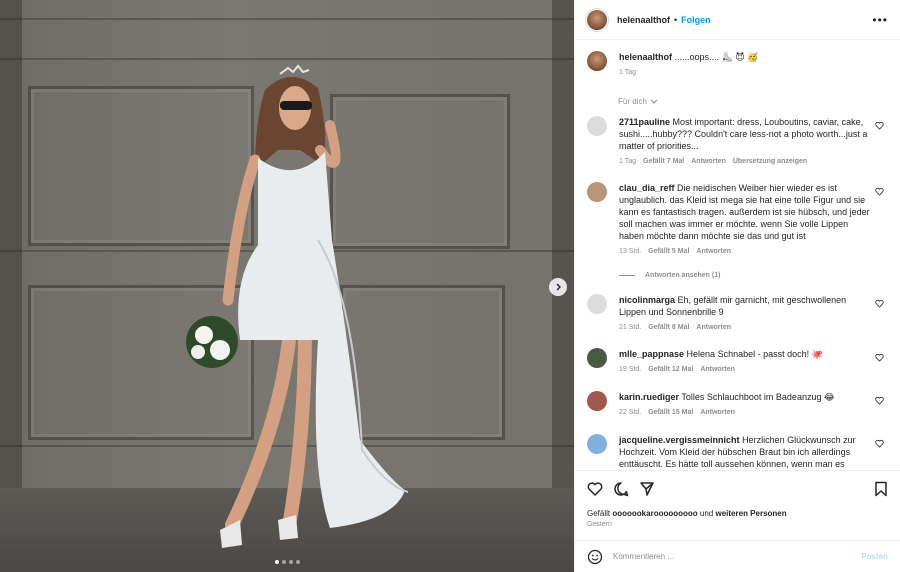  Describe the element at coordinates (737, 65) in the screenshot. I see `caption: helenaalthof ......oops.... ⛸️ 😈 🥳 1 Tag` at that location.